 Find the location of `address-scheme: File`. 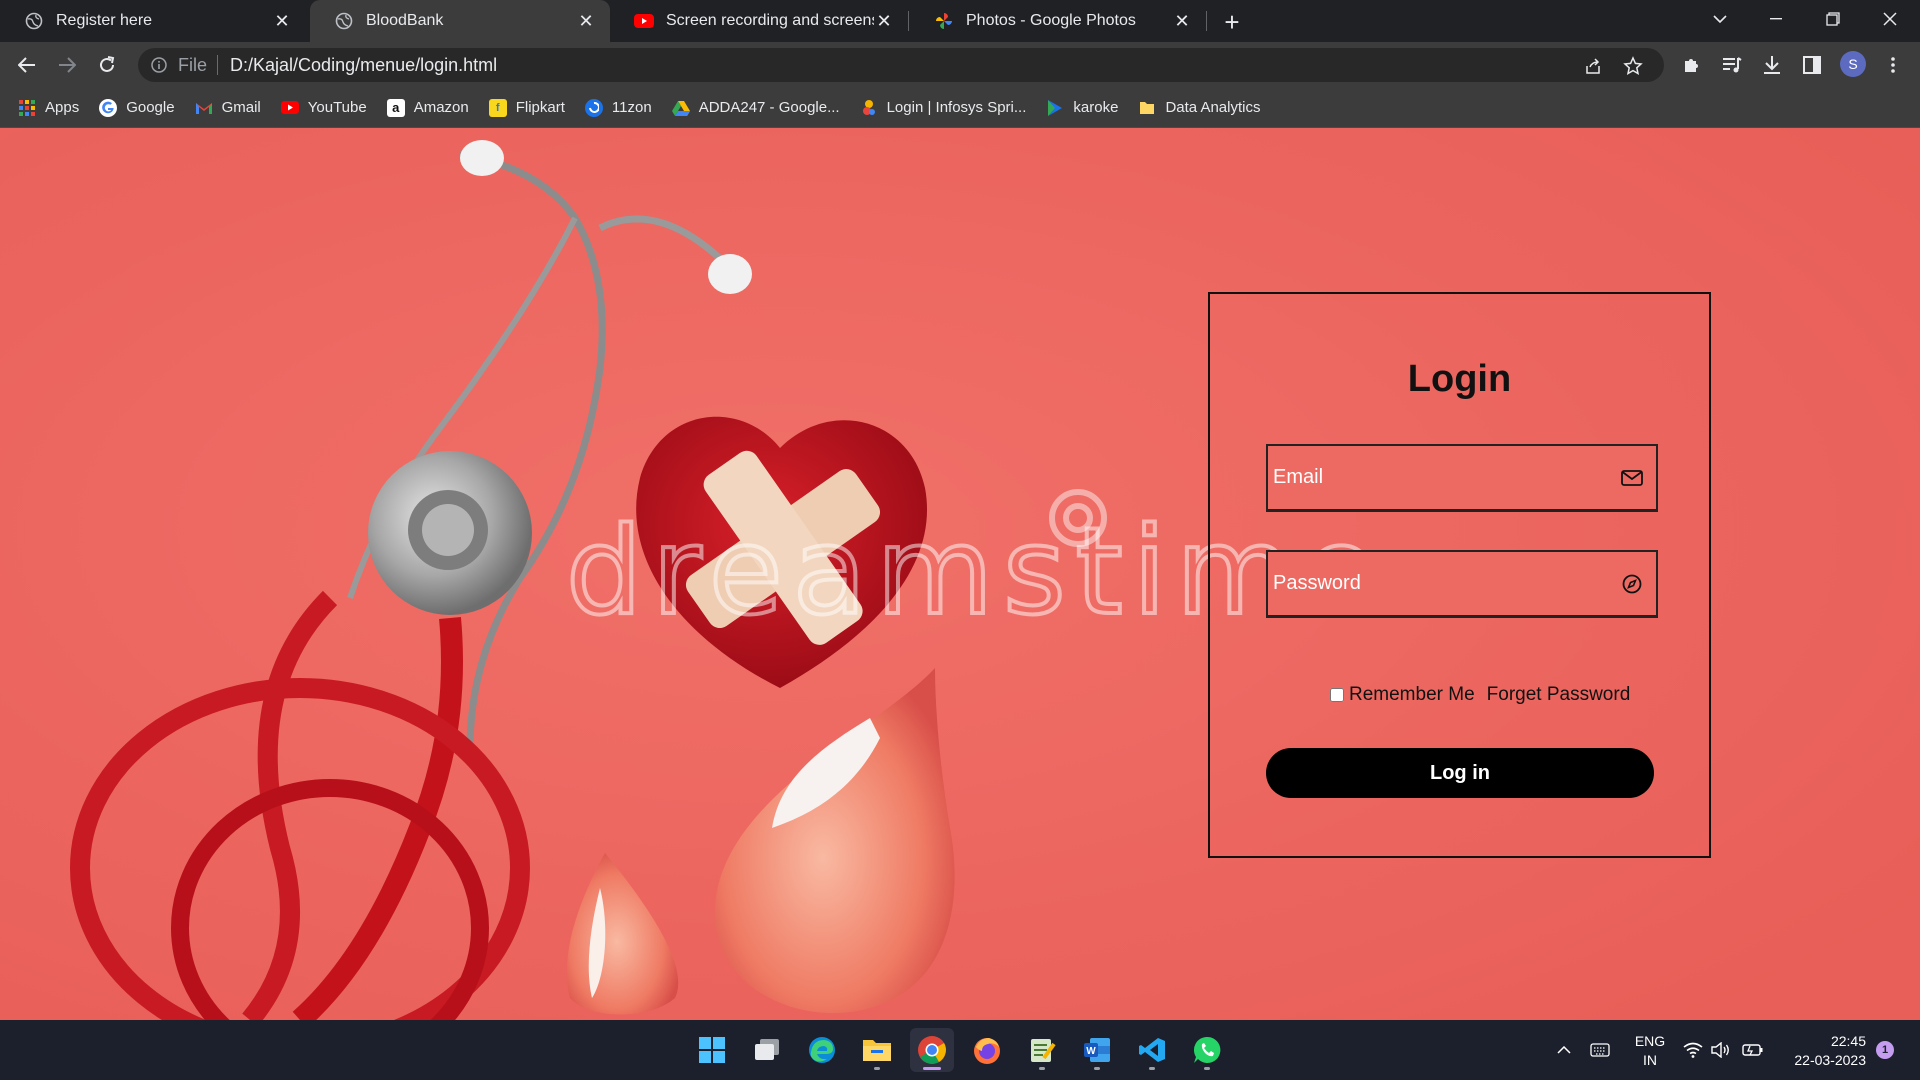

address-scheme: File is located at coordinates (193, 64).